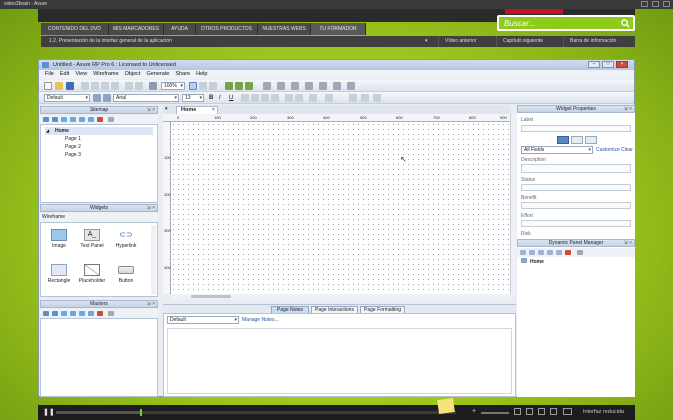  I want to click on duplicate-state-icon, so click(532, 252).